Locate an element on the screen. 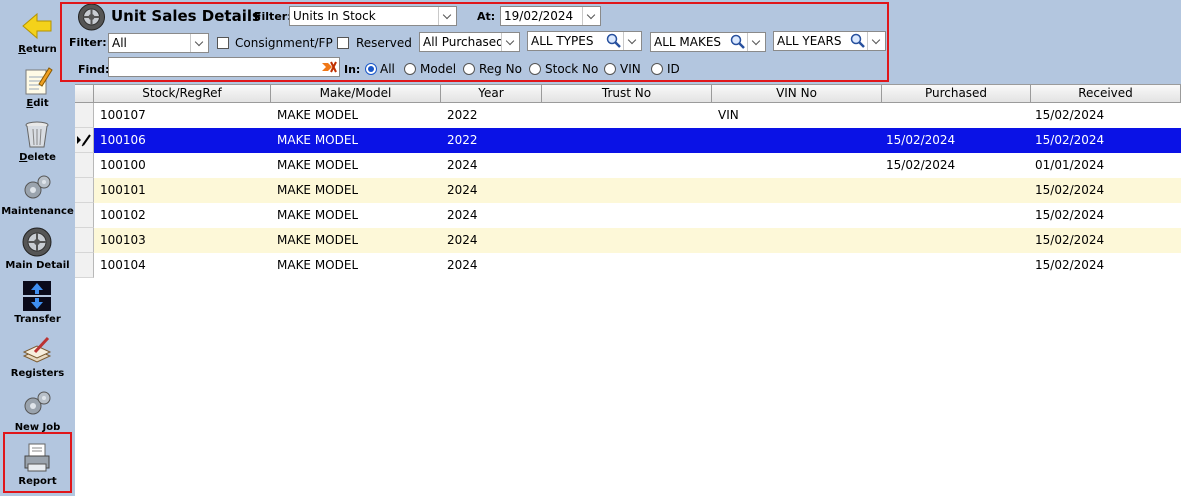 The image size is (1181, 496). at-label: At: is located at coordinates (486, 16).